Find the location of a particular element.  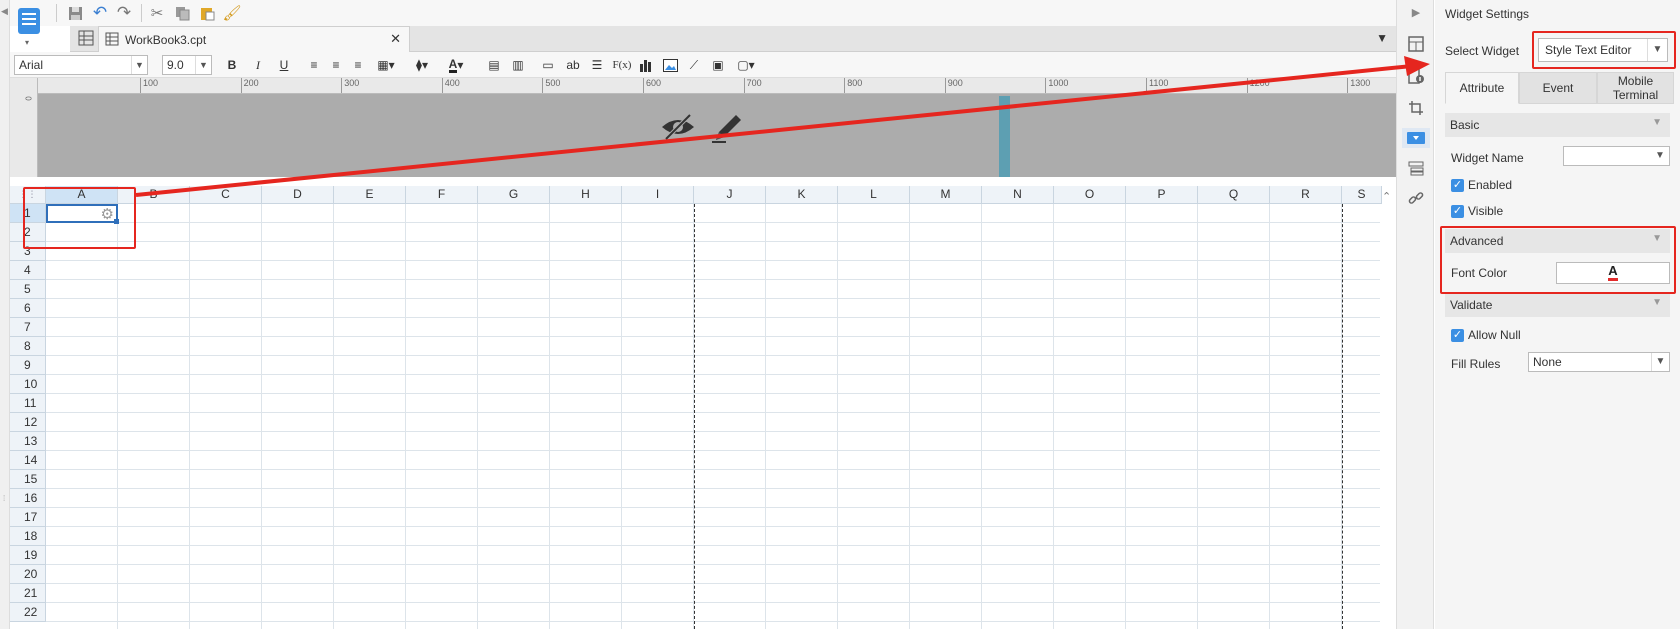

row-header-5: 5 is located at coordinates (28, 289).